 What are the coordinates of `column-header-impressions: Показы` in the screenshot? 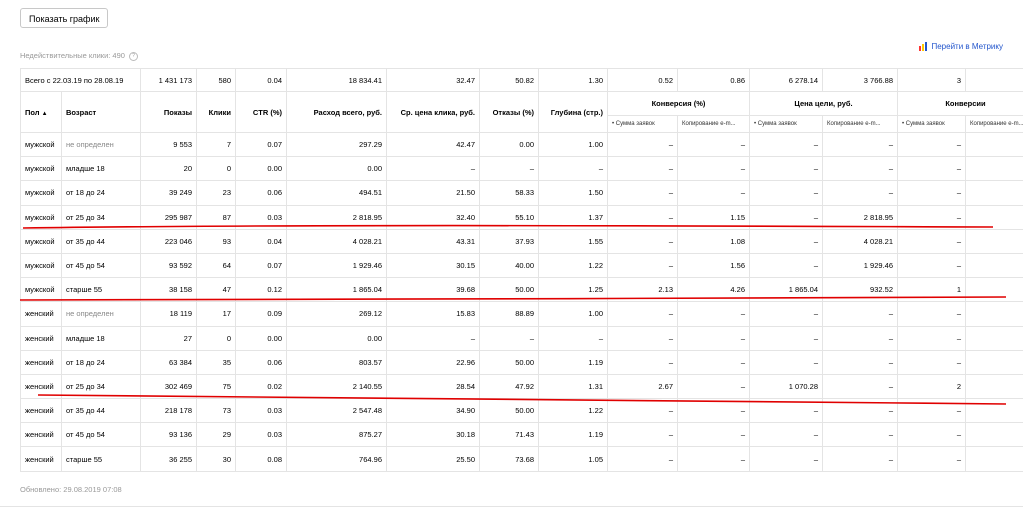 It's located at (168, 112).